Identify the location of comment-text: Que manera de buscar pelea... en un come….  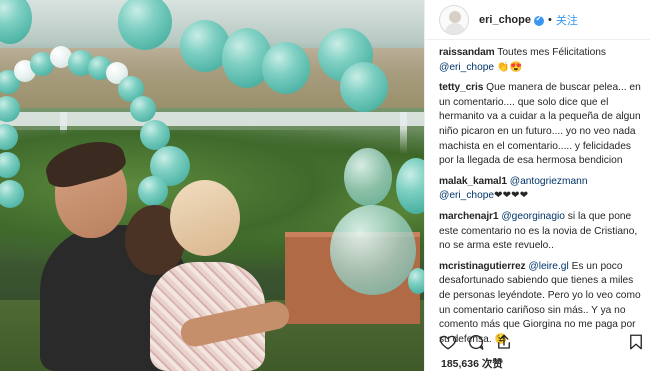
(540, 124).